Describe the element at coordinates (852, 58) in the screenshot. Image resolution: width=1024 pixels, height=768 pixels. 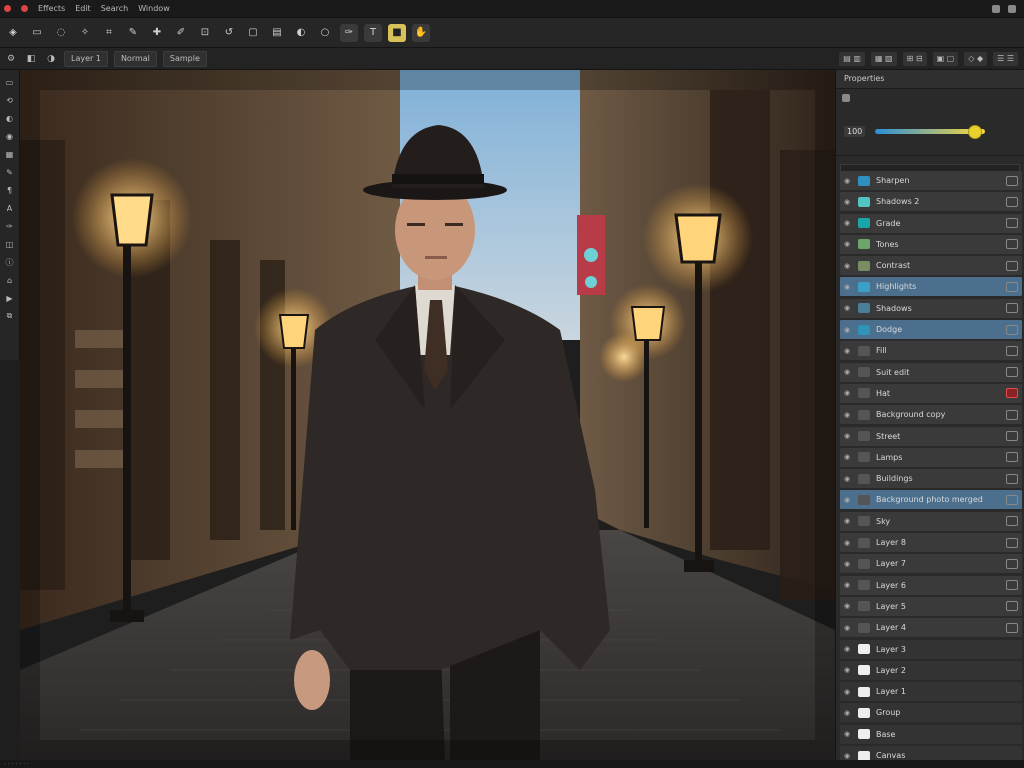
I see `align-left-icon: ▤ ▥` at that location.